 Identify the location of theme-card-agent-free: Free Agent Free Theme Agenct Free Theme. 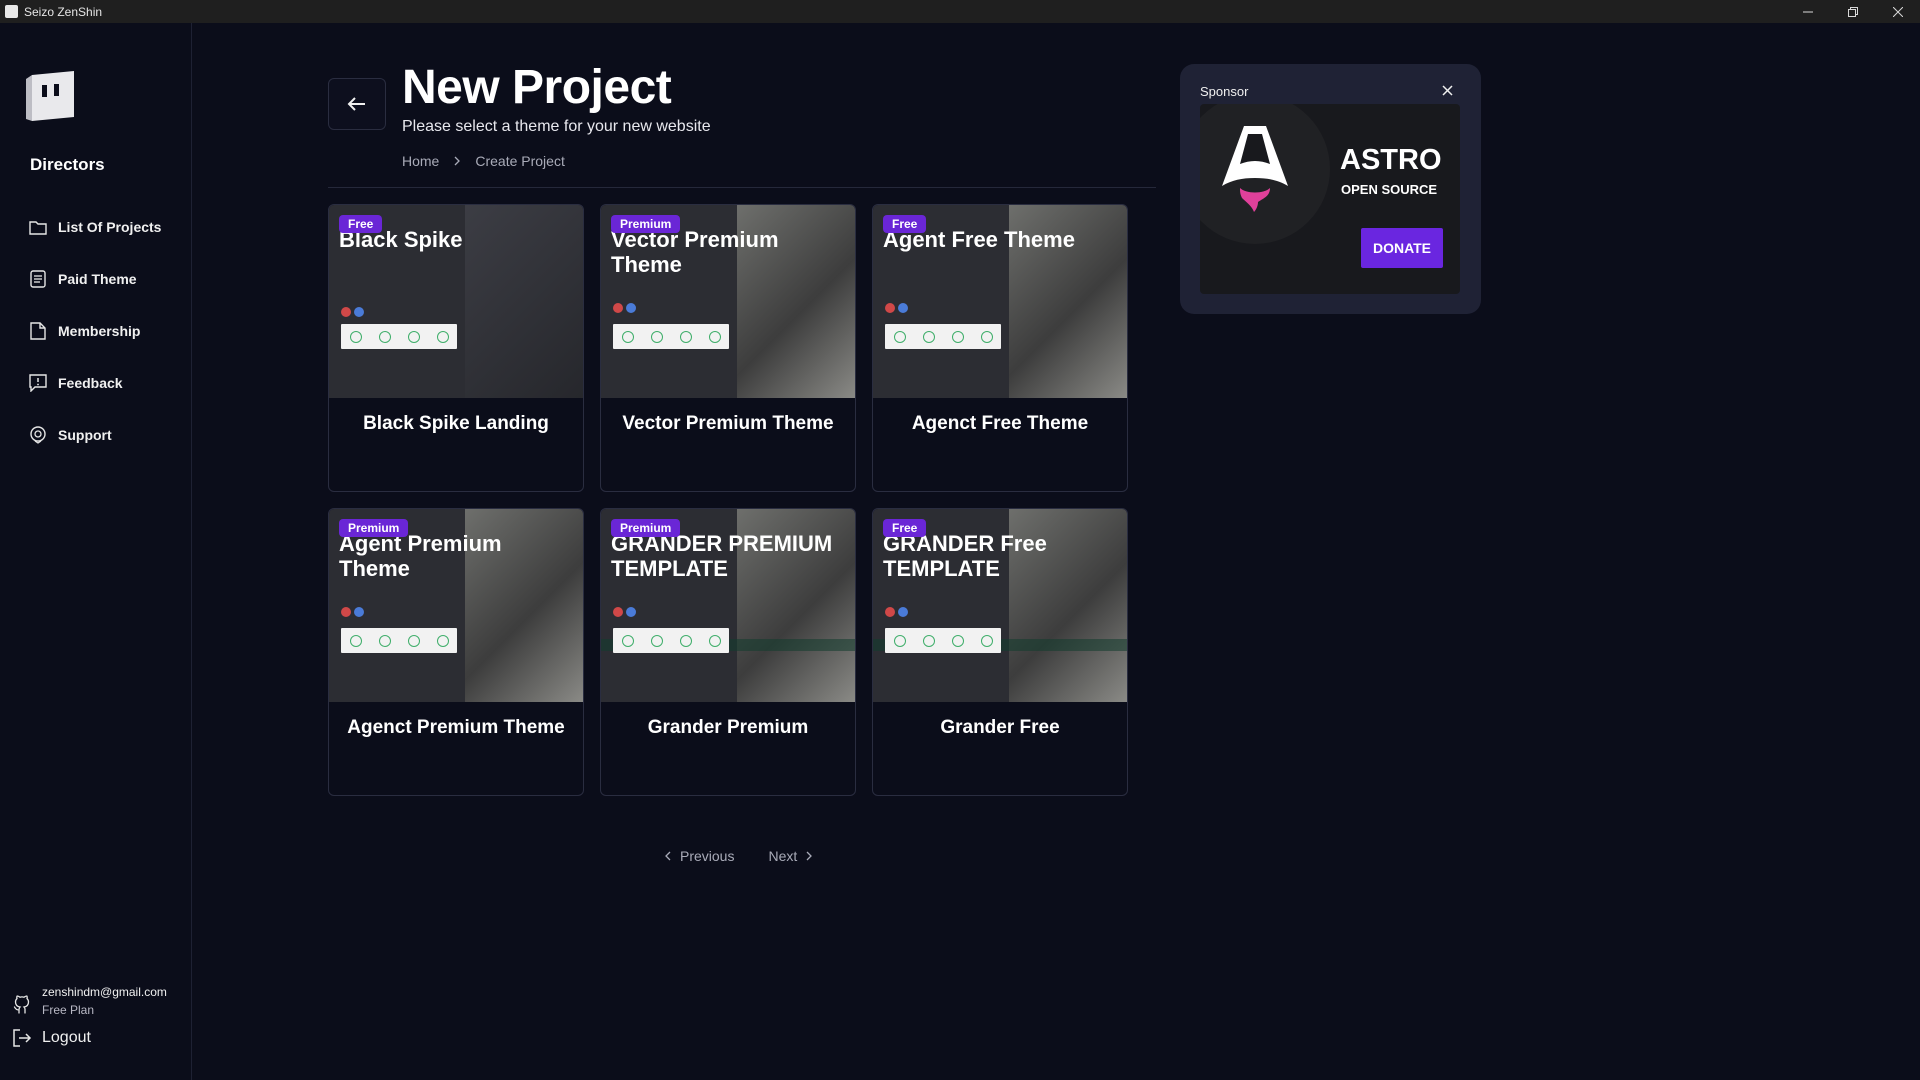
(1000, 348).